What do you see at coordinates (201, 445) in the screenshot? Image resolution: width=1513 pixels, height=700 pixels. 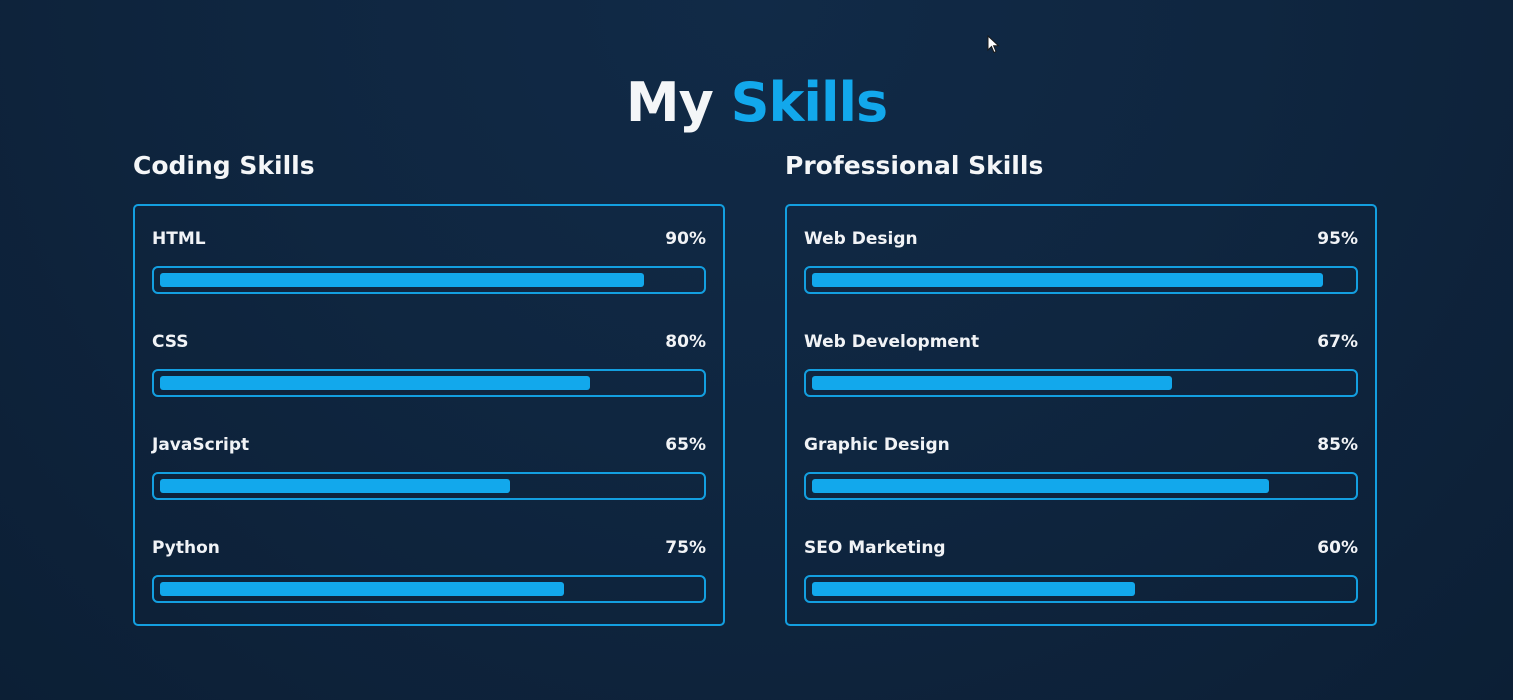 I see `skill-name: JavaScript` at bounding box center [201, 445].